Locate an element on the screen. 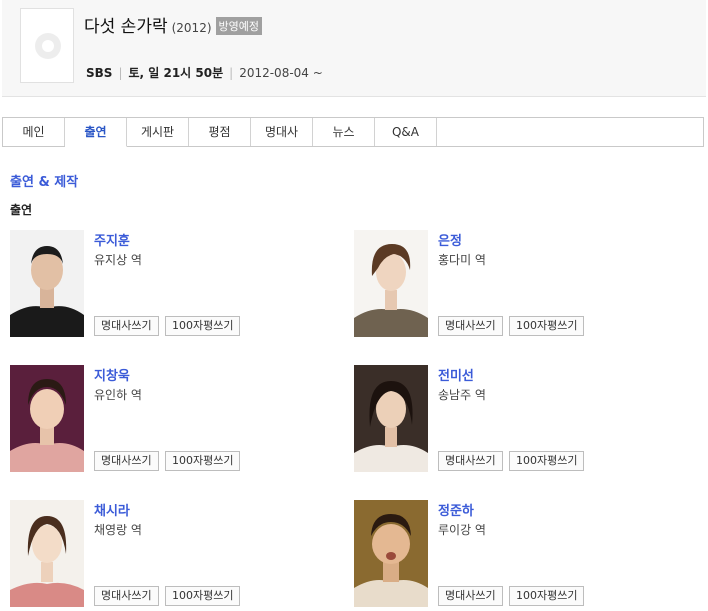  tab-qna: Q&A is located at coordinates (406, 132).